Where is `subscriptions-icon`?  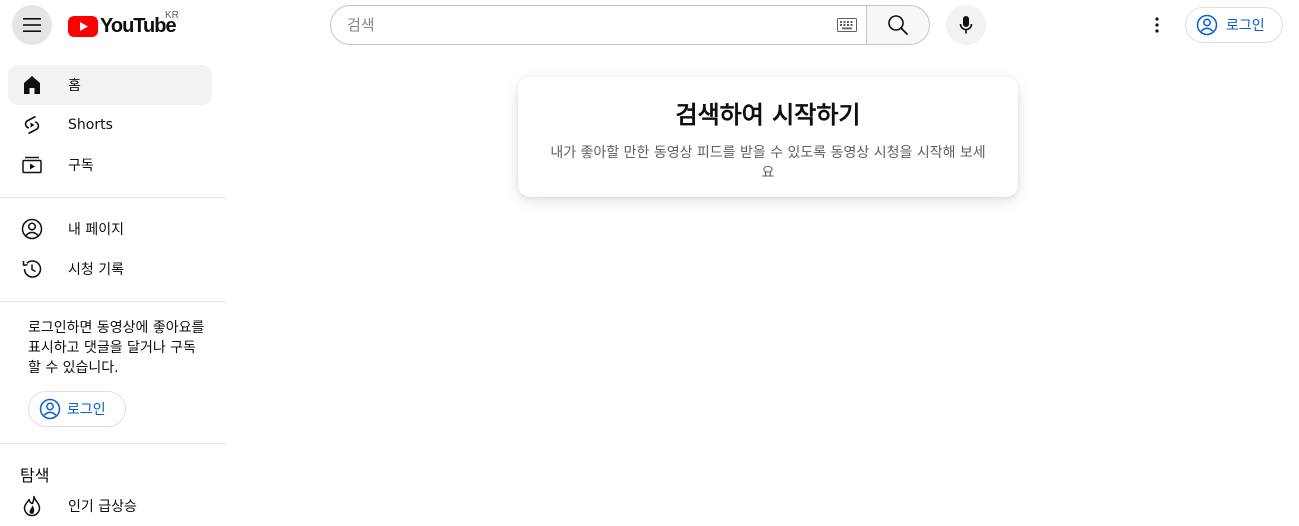 subscriptions-icon is located at coordinates (32, 165).